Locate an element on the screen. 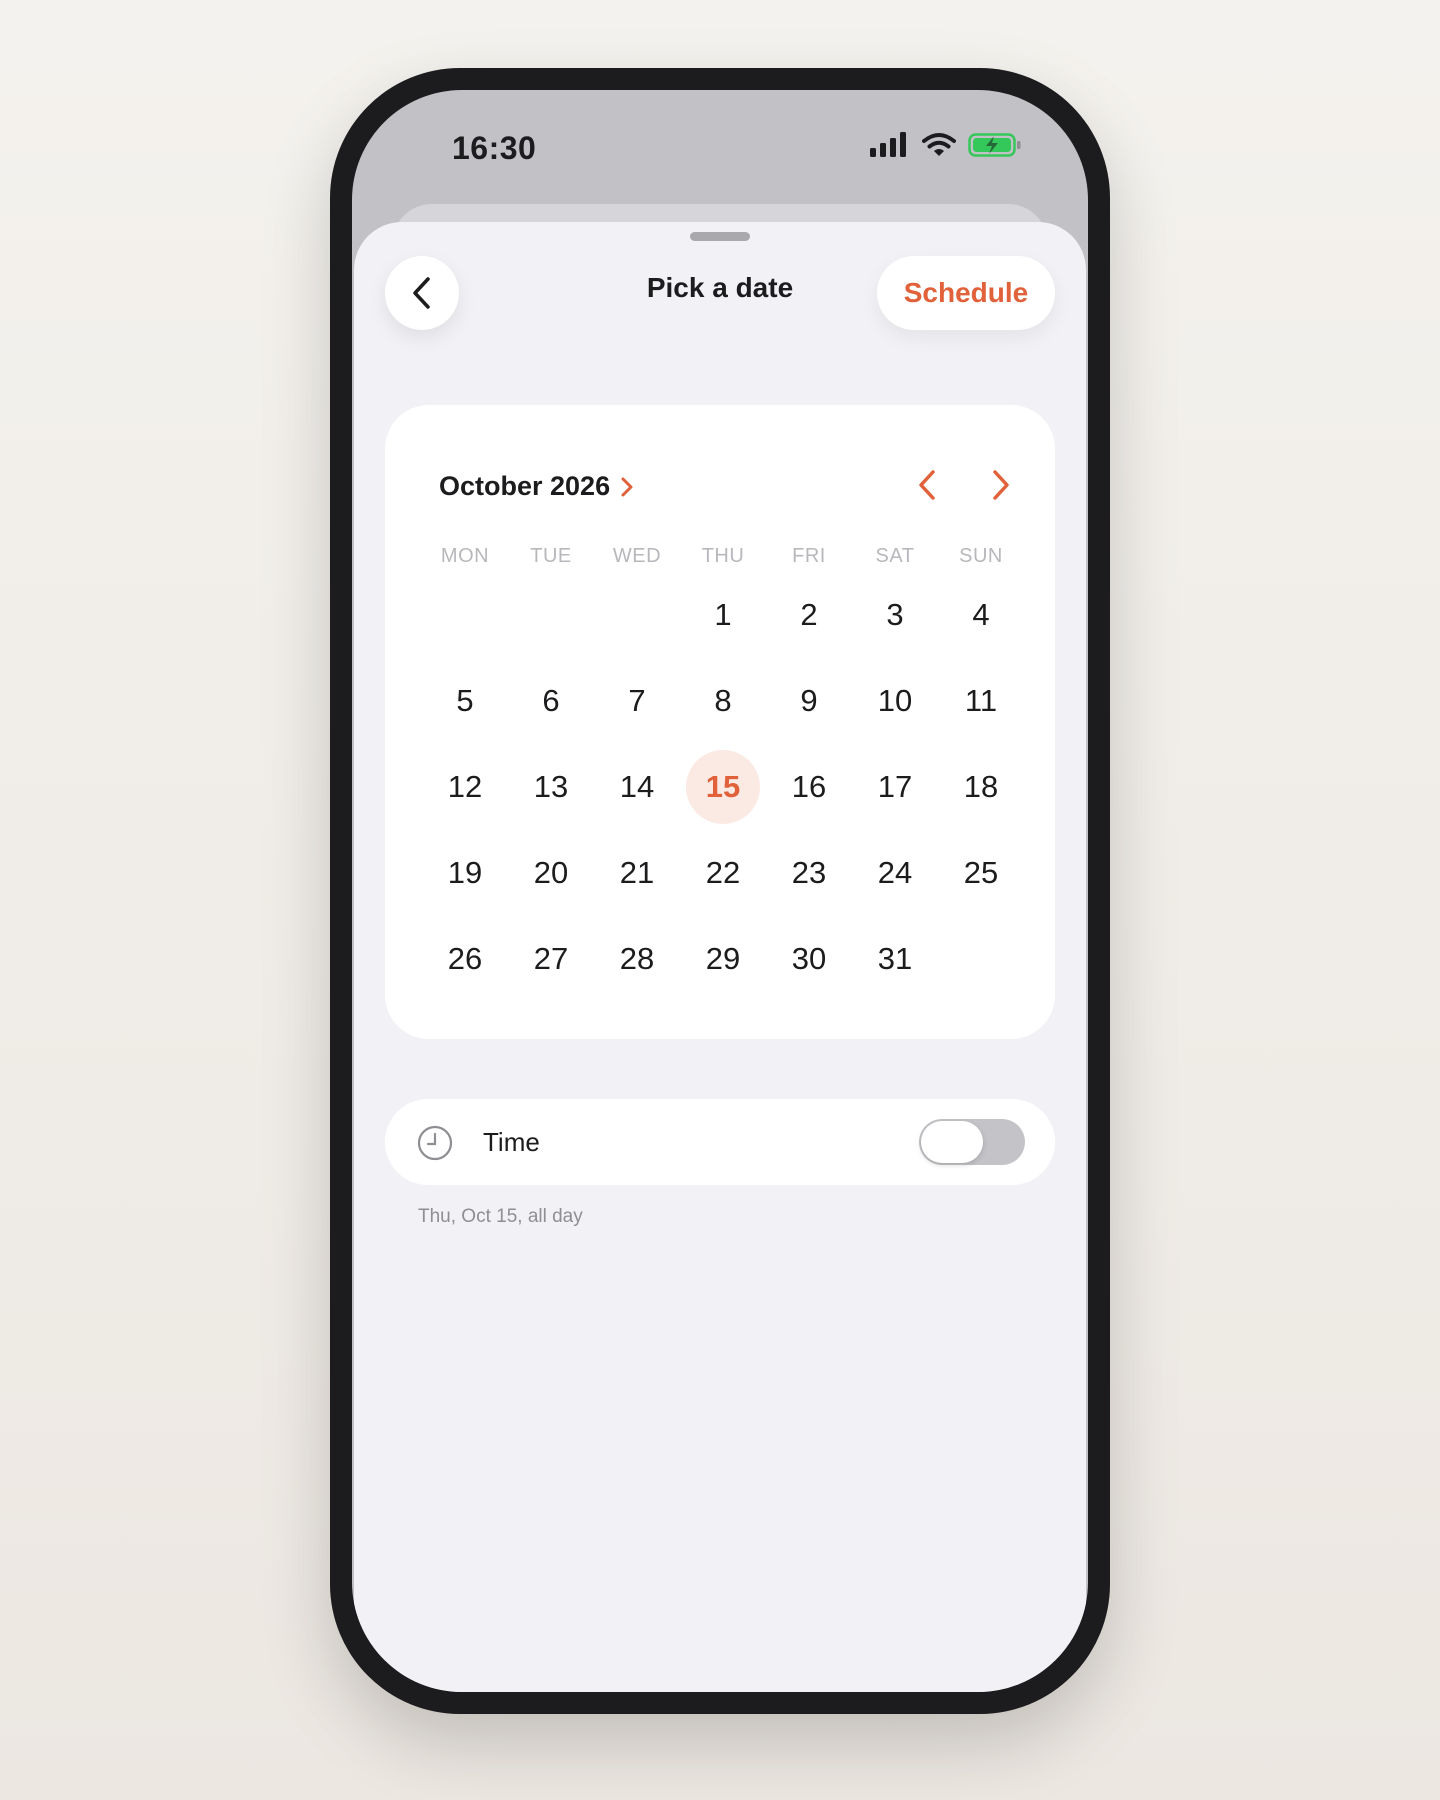 This screenshot has height=1800, width=1440. day-number: 30 is located at coordinates (809, 958).